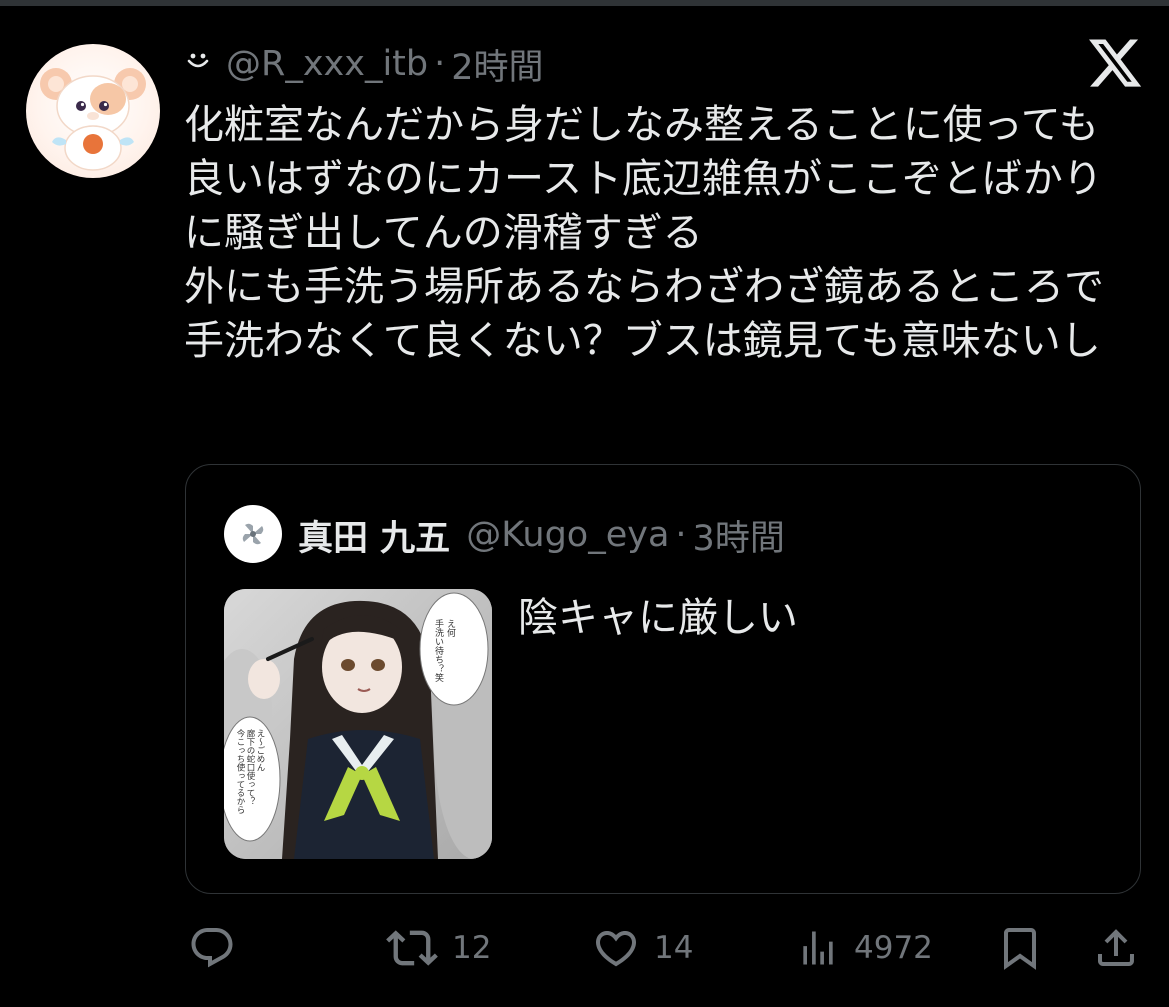  I want to click on svg-text: 手洗い待ち？笑, so click(438, 650).